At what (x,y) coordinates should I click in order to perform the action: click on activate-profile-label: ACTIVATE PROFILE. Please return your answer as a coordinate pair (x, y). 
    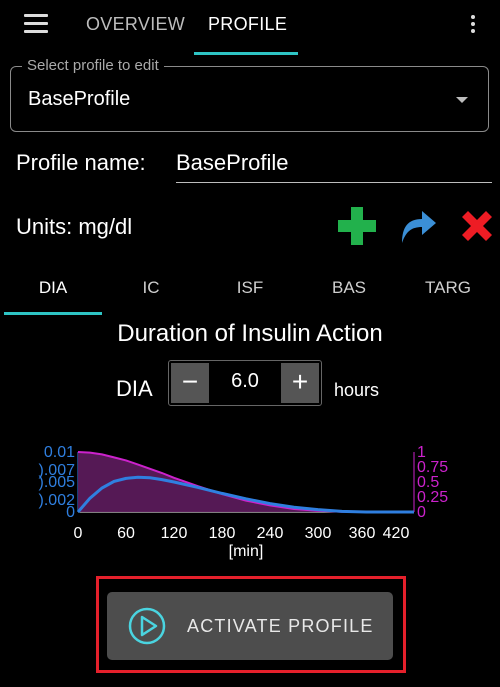
    Looking at the image, I should click on (280, 626).